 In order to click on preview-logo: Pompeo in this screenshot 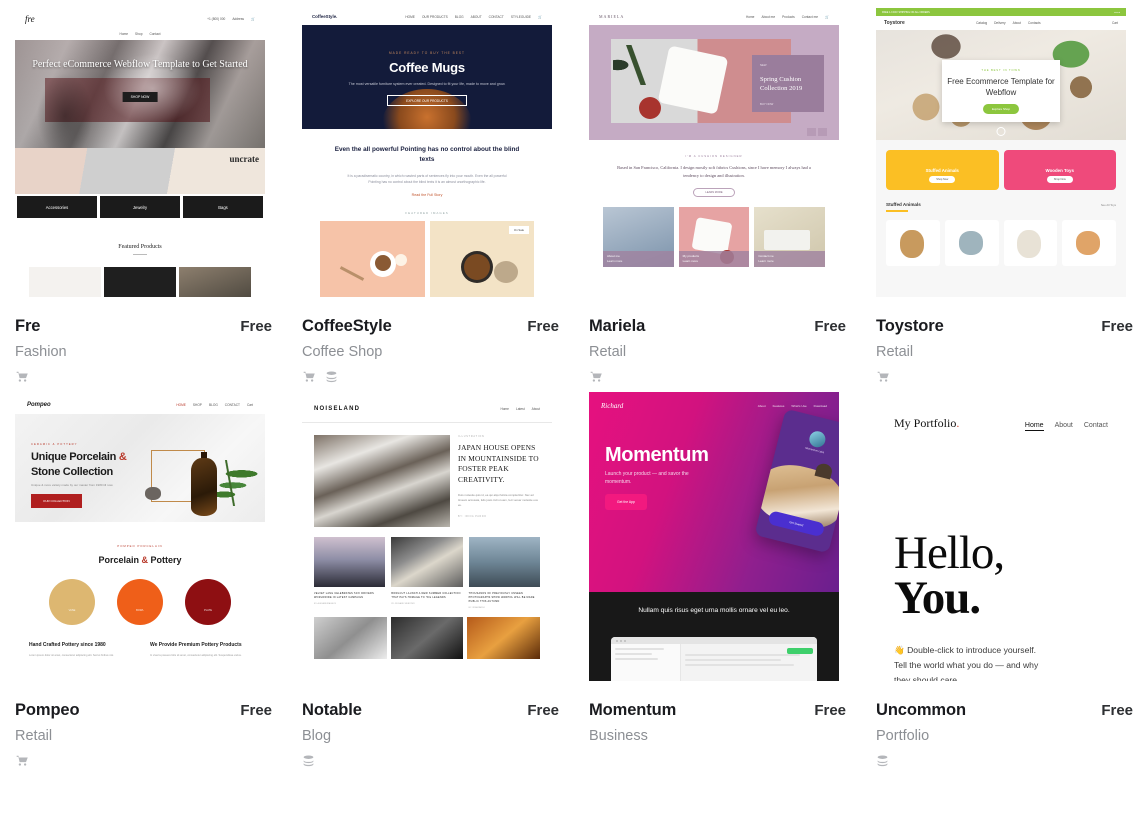, I will do `click(39, 405)`.